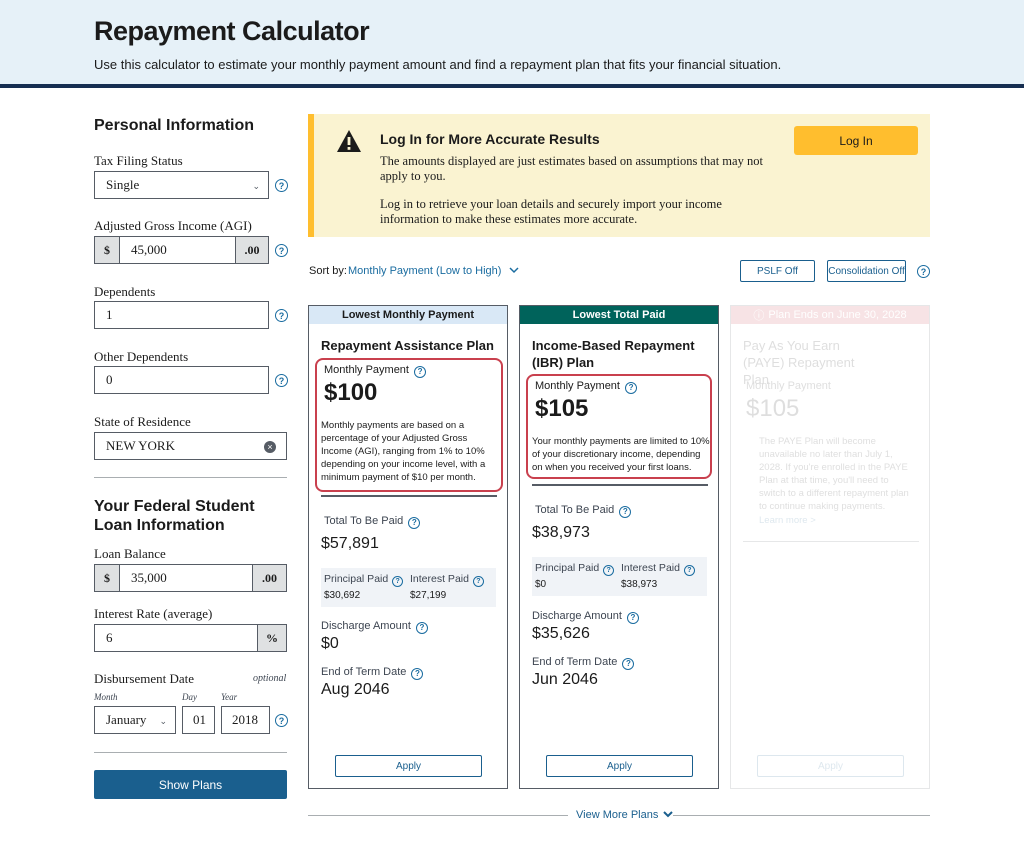 This screenshot has width=1024, height=853. Describe the element at coordinates (181, 315) in the screenshot. I see `dependents-input: 1` at that location.